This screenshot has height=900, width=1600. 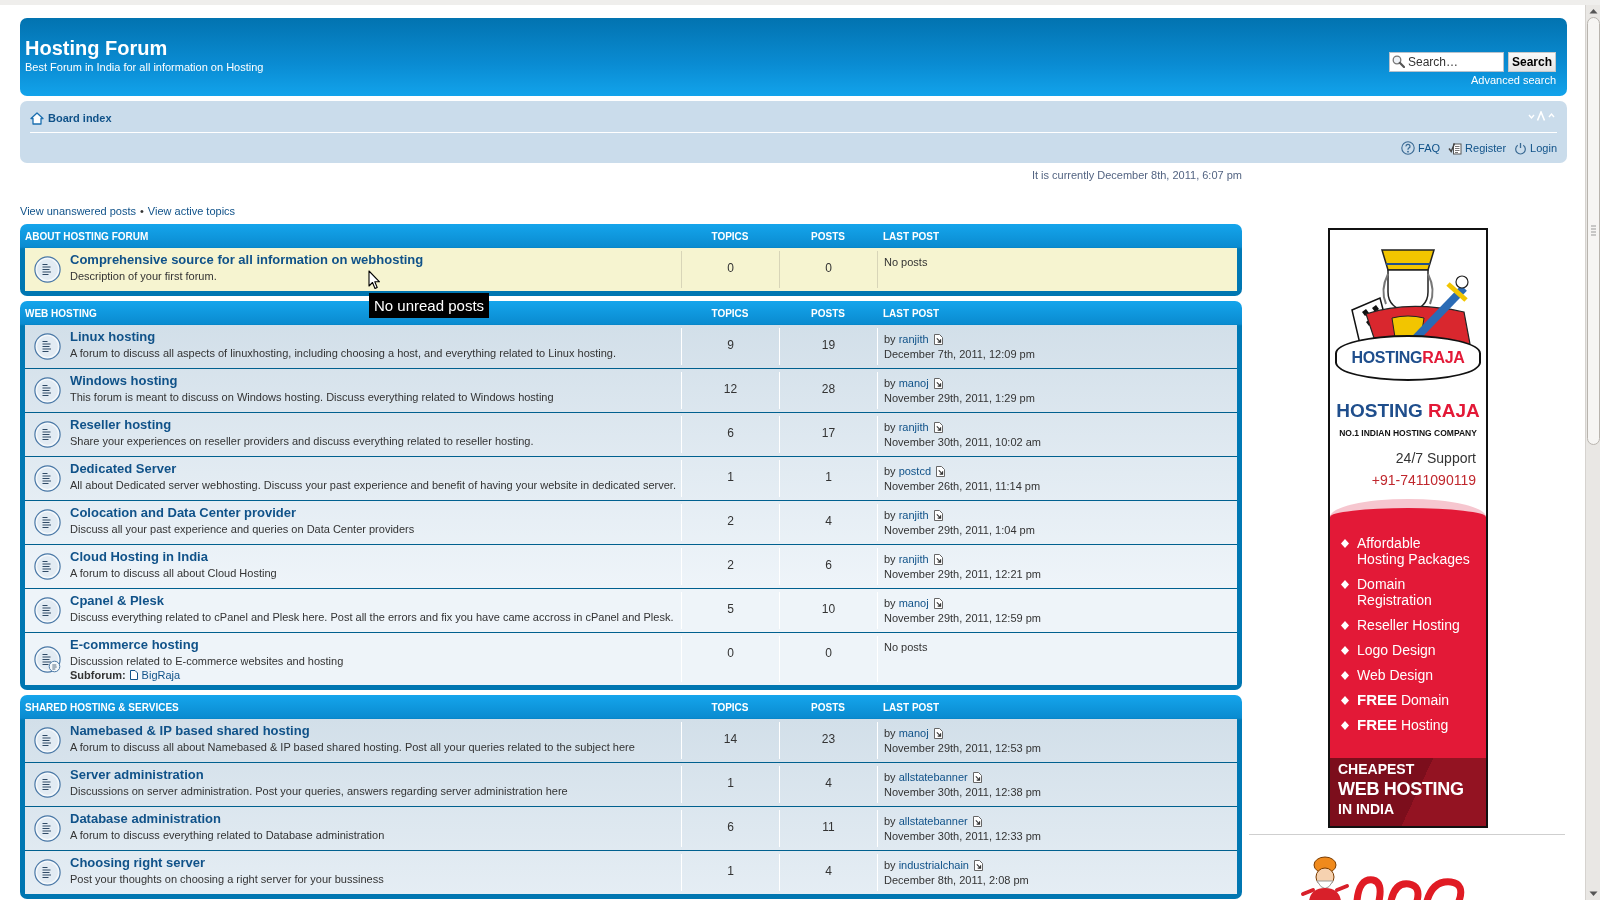 What do you see at coordinates (828, 476) in the screenshot?
I see `post-count: 1` at bounding box center [828, 476].